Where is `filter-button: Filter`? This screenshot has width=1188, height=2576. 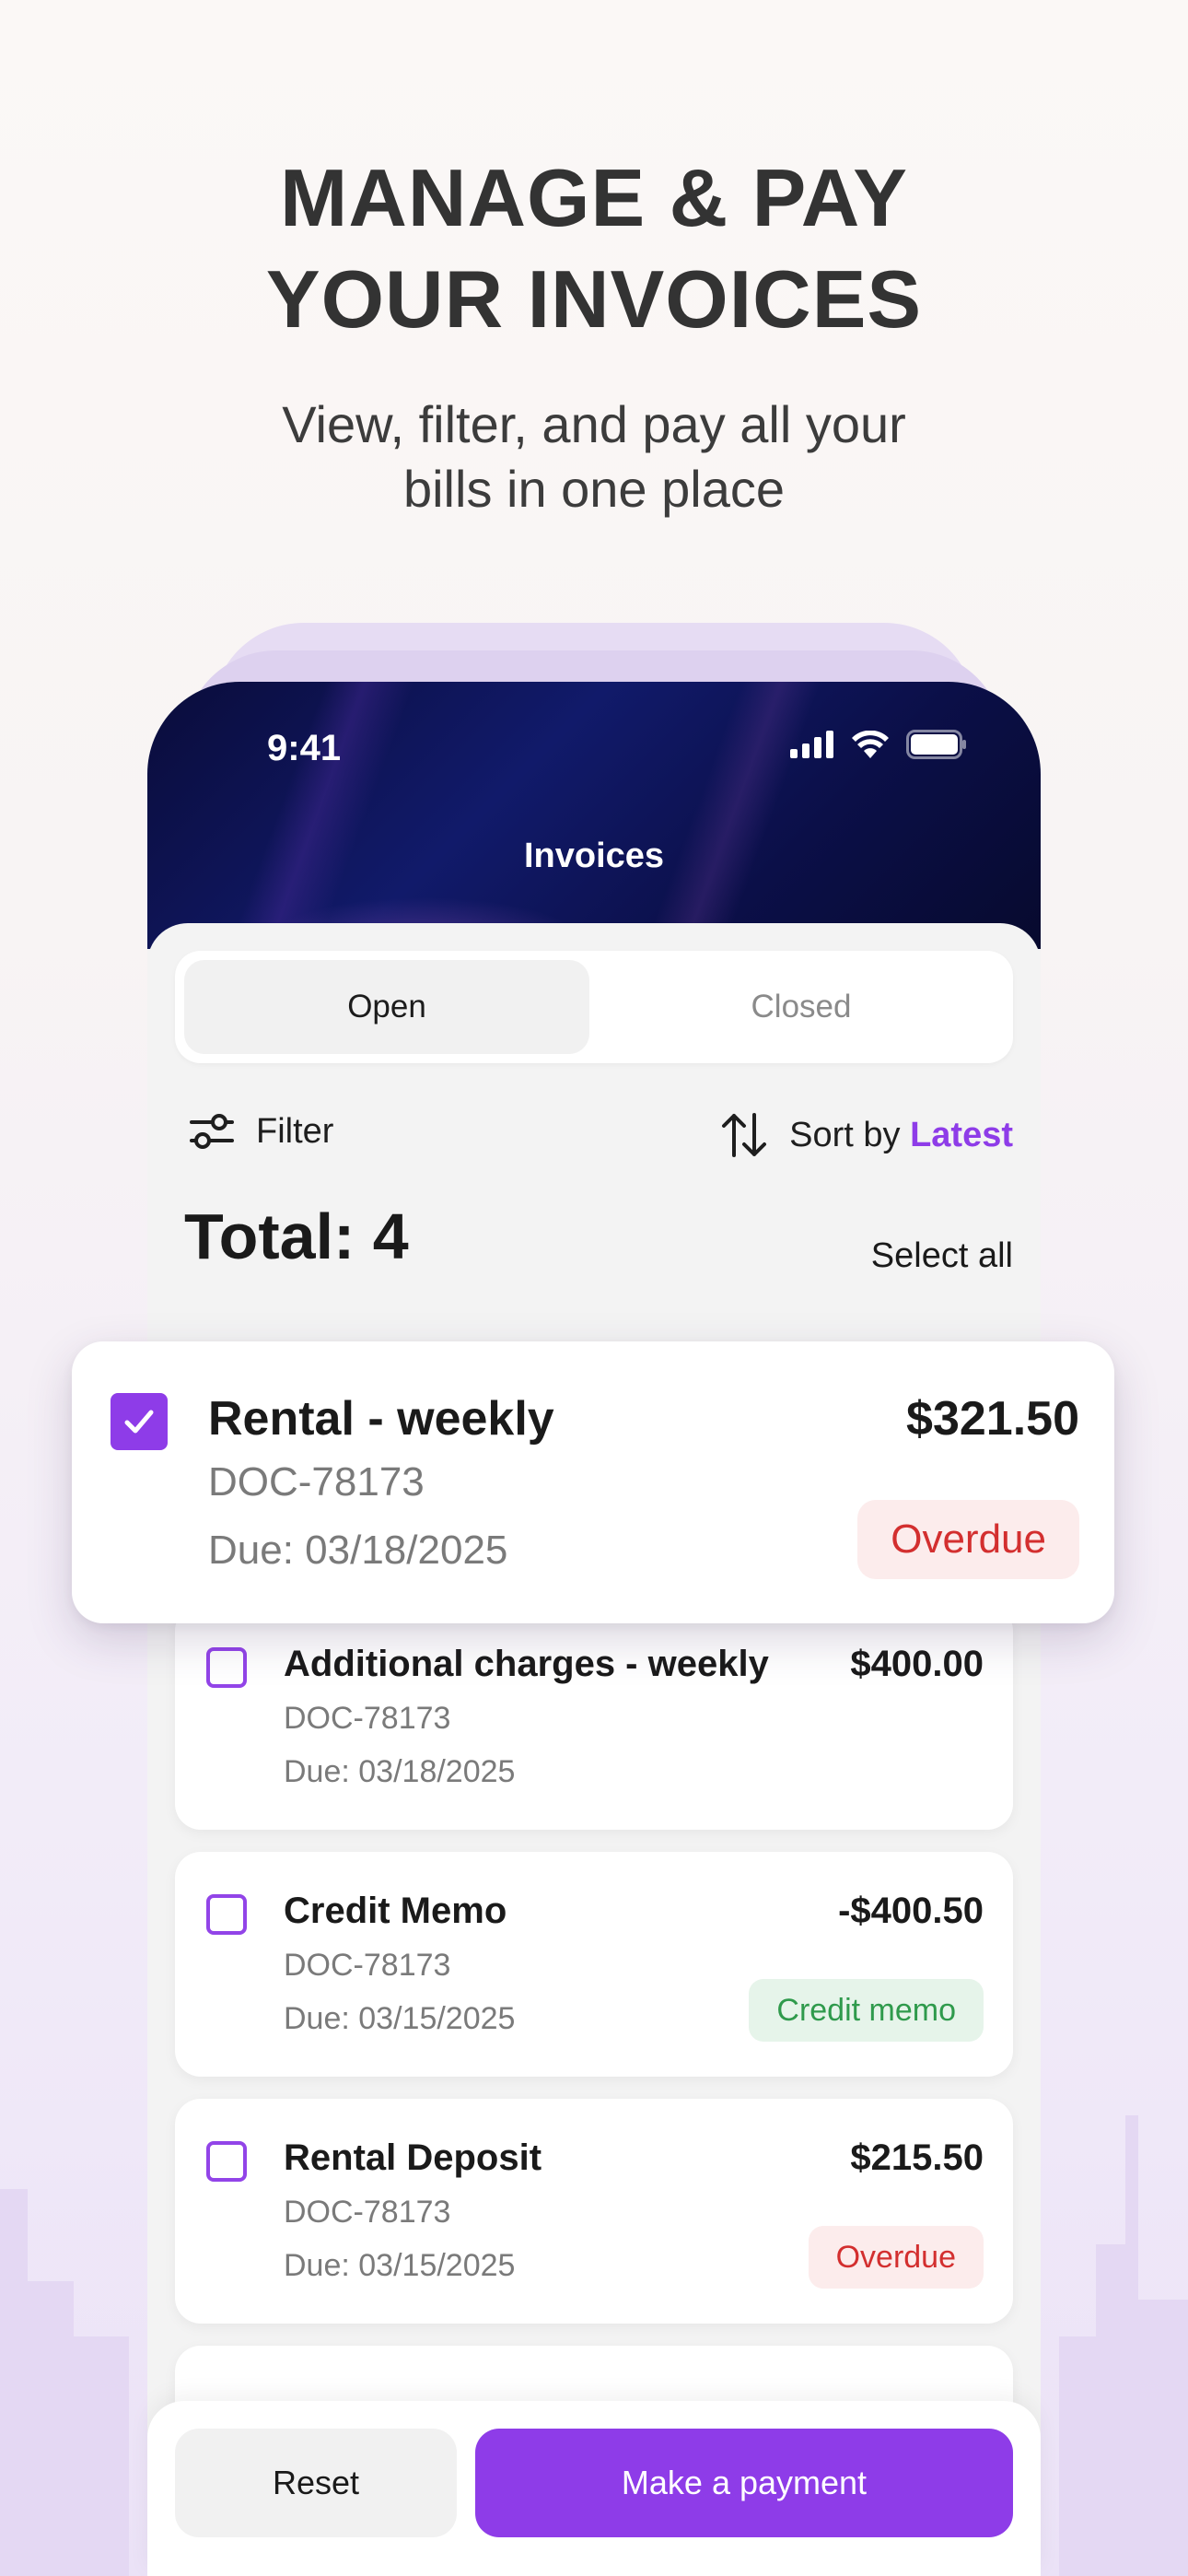 filter-button: Filter is located at coordinates (260, 1131).